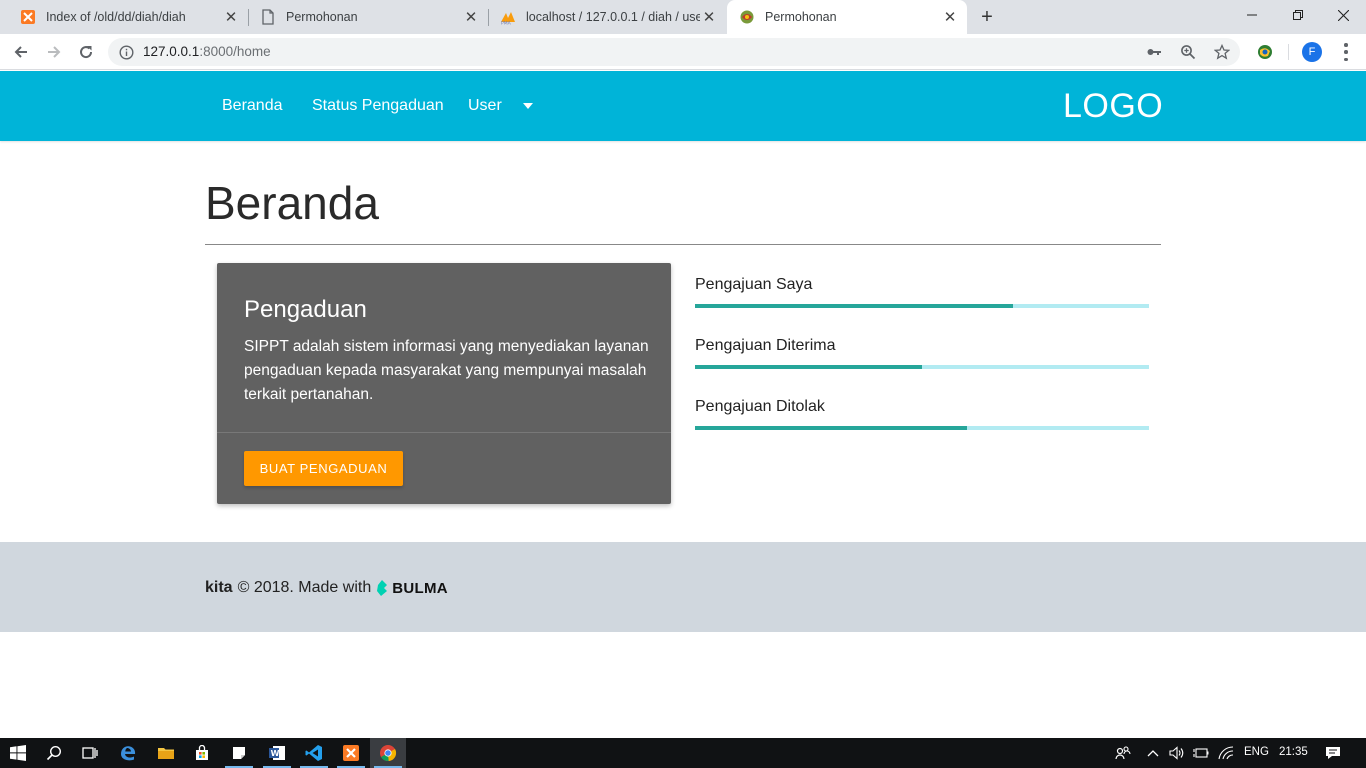  I want to click on minimize-button, so click(1252, 15).